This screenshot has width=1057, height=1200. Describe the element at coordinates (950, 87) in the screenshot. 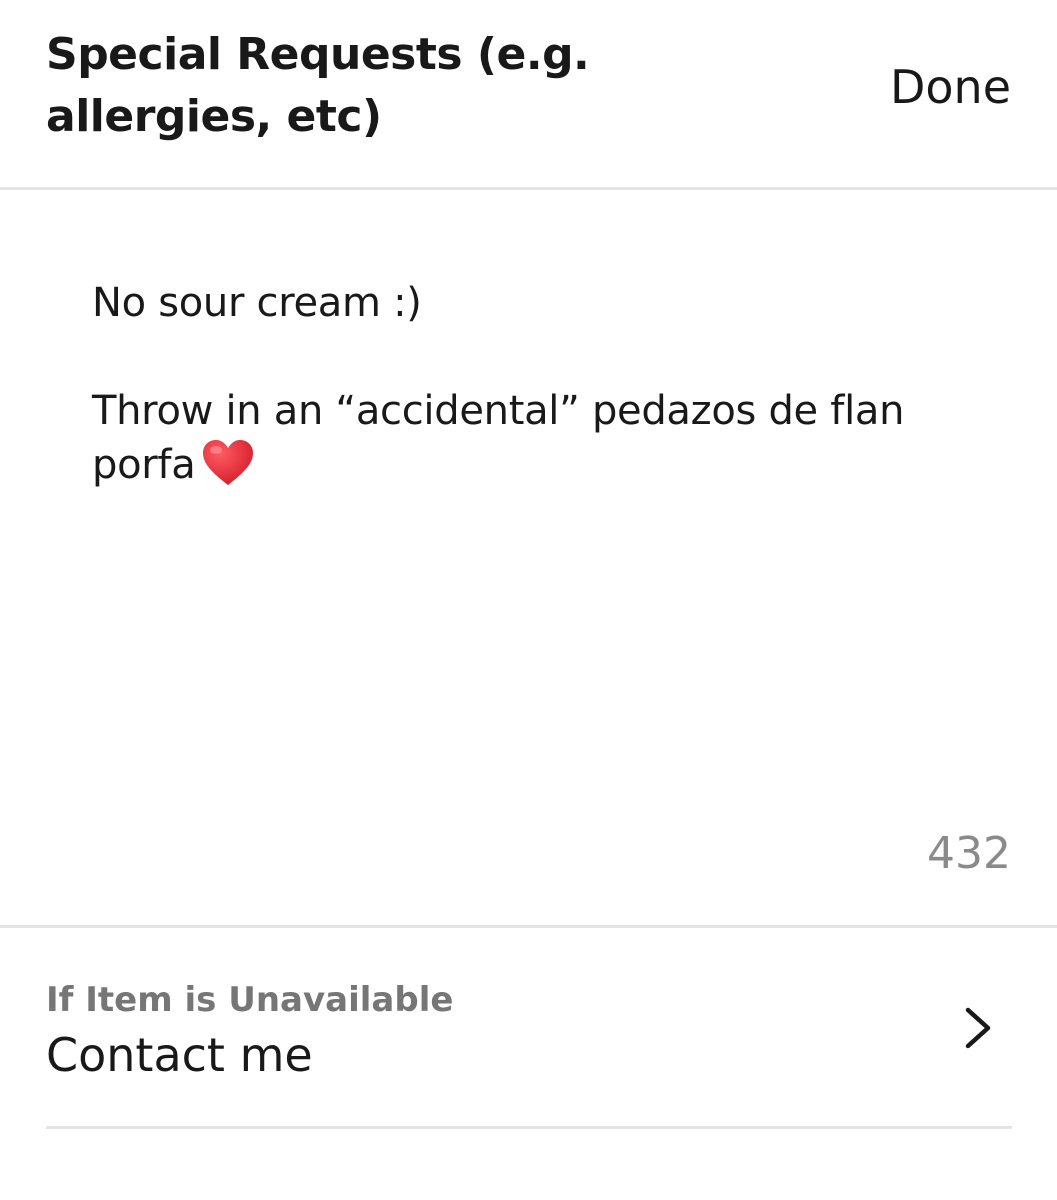

I see `done-button: Done` at that location.